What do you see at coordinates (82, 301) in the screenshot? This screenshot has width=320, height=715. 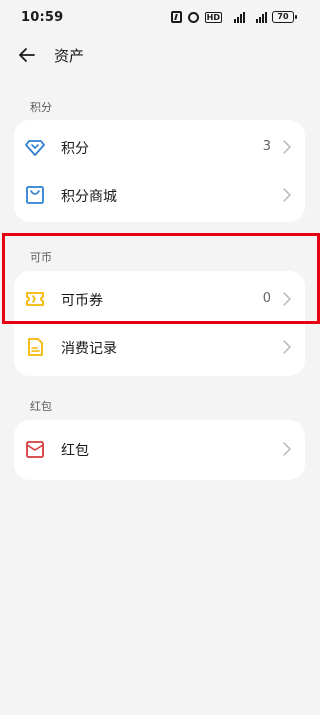 I see `list-item-label: 可币券` at bounding box center [82, 301].